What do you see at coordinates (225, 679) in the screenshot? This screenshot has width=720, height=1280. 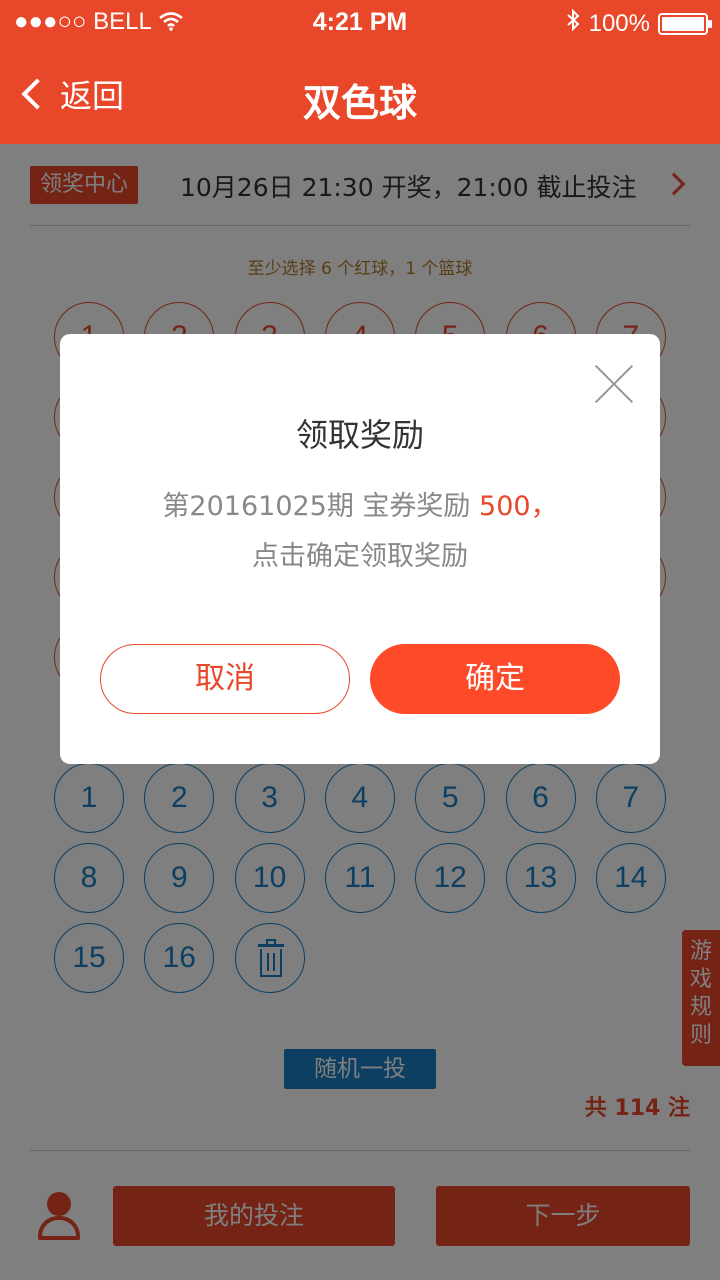 I see `cancel-button: 取消` at bounding box center [225, 679].